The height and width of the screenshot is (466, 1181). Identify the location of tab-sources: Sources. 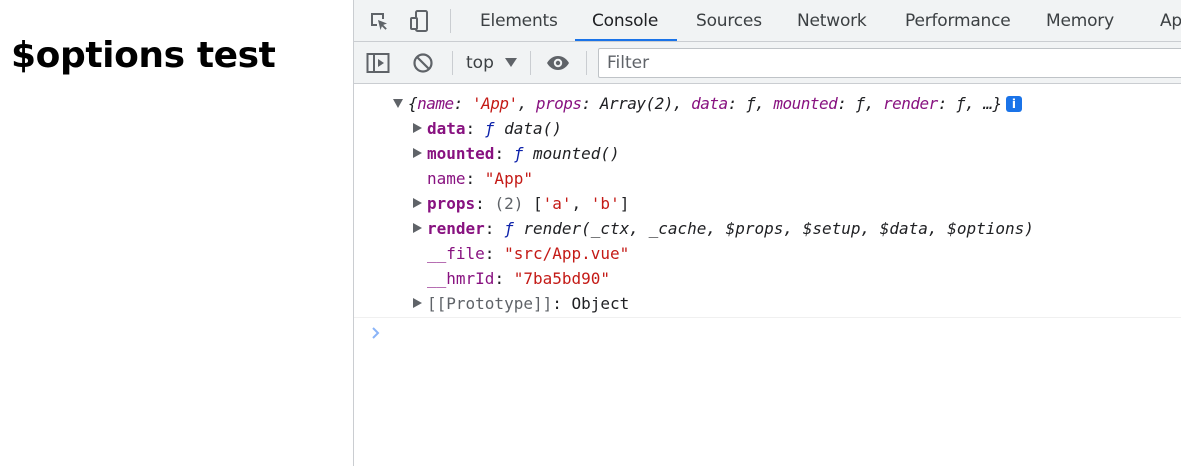
(729, 20).